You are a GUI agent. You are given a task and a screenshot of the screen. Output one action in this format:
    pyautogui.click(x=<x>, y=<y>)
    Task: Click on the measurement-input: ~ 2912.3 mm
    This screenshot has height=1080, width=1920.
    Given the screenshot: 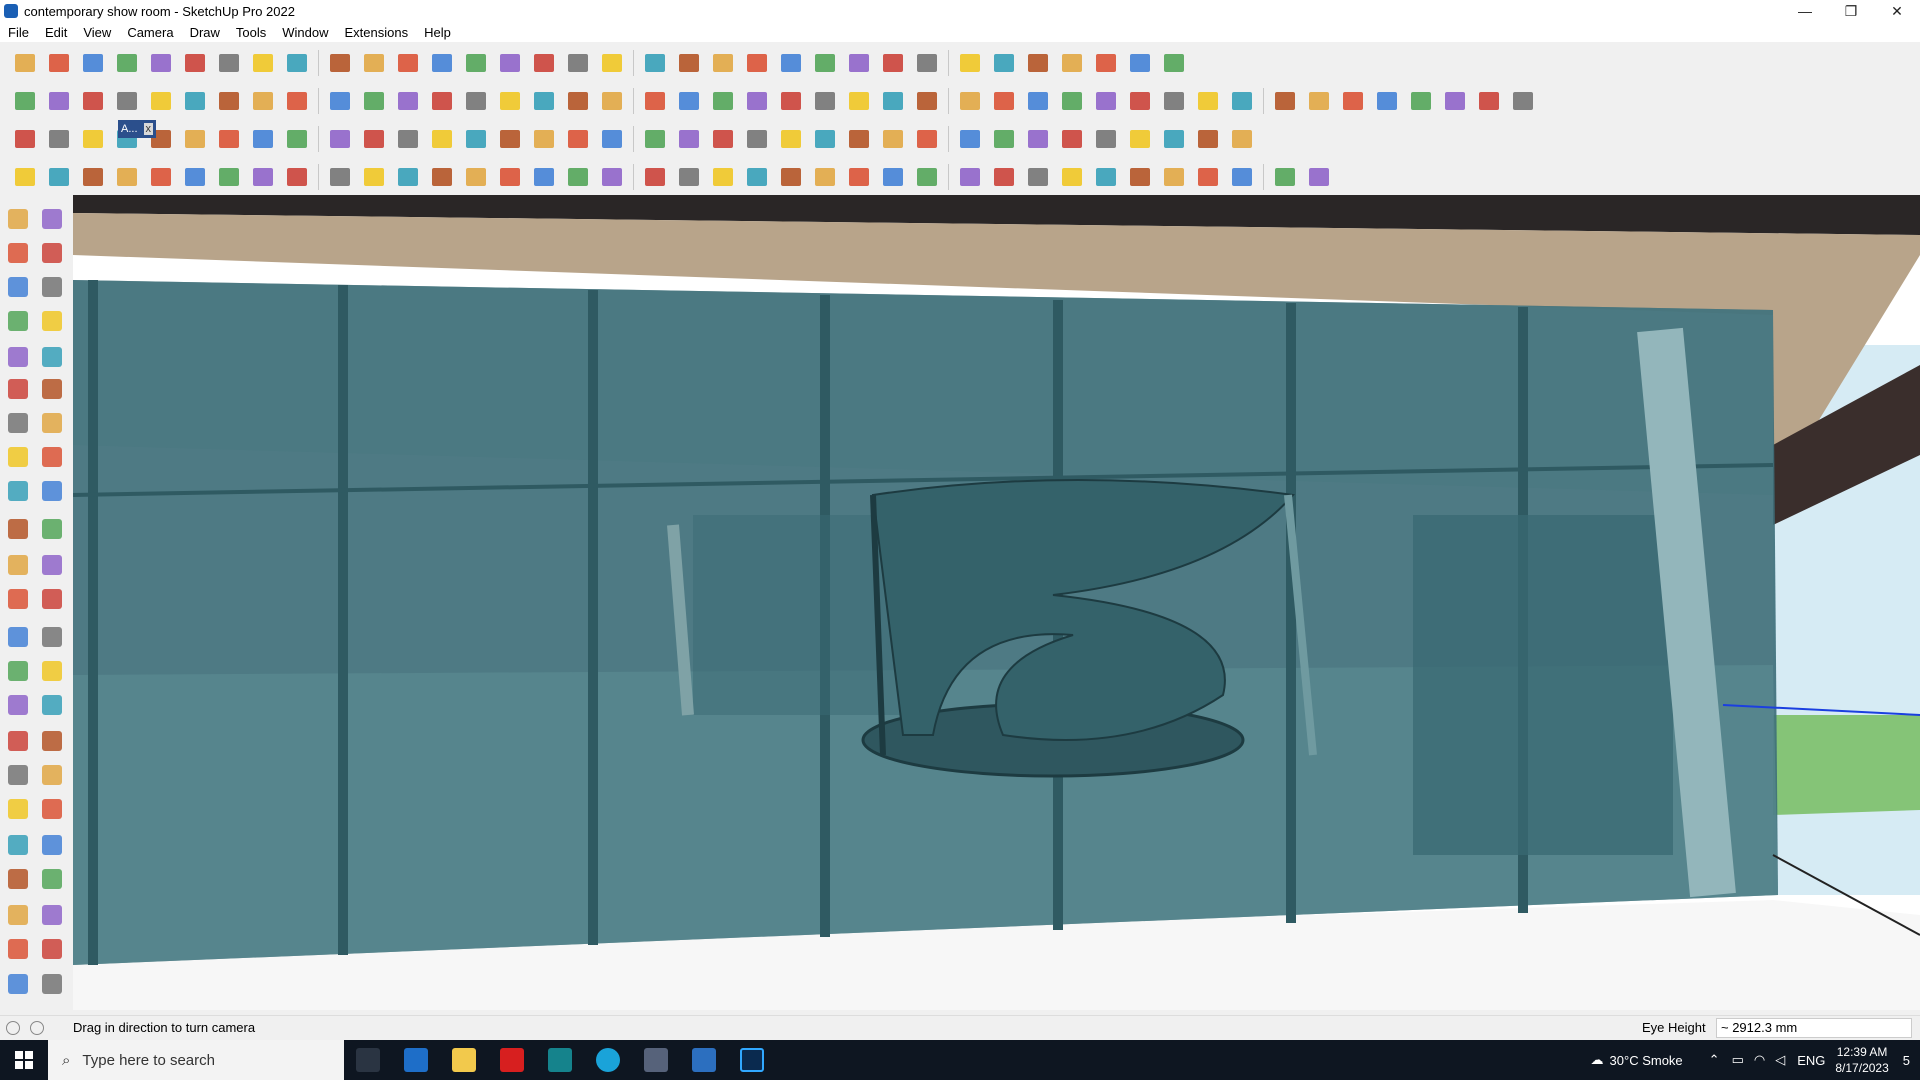 What is the action you would take?
    pyautogui.click(x=1814, y=1028)
    